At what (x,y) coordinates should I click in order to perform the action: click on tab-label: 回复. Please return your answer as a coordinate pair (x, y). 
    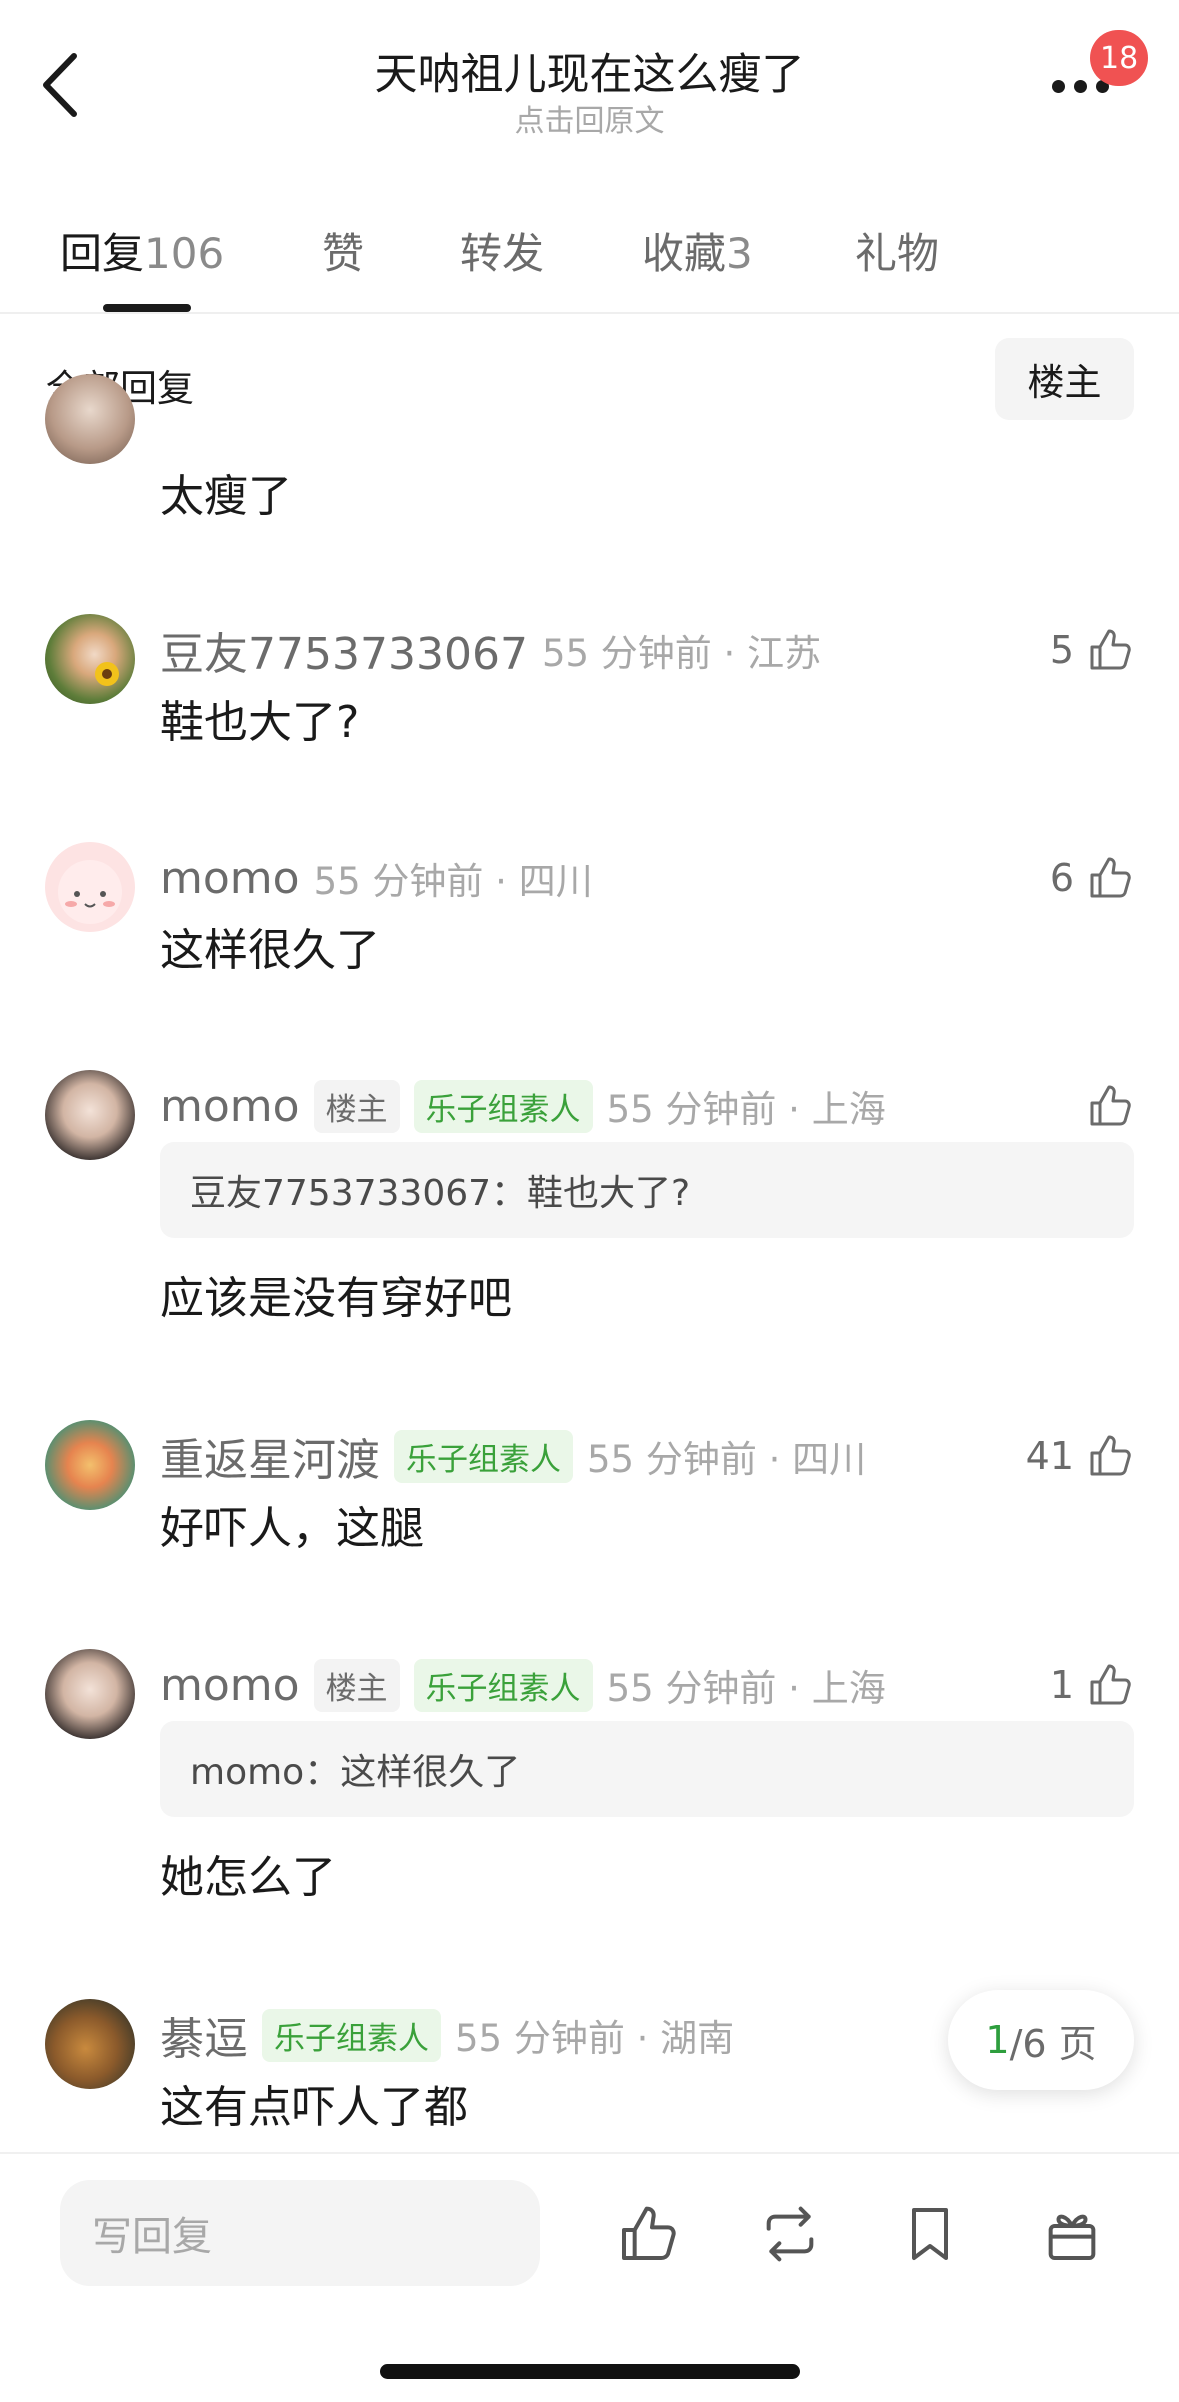
    Looking at the image, I should click on (102, 253).